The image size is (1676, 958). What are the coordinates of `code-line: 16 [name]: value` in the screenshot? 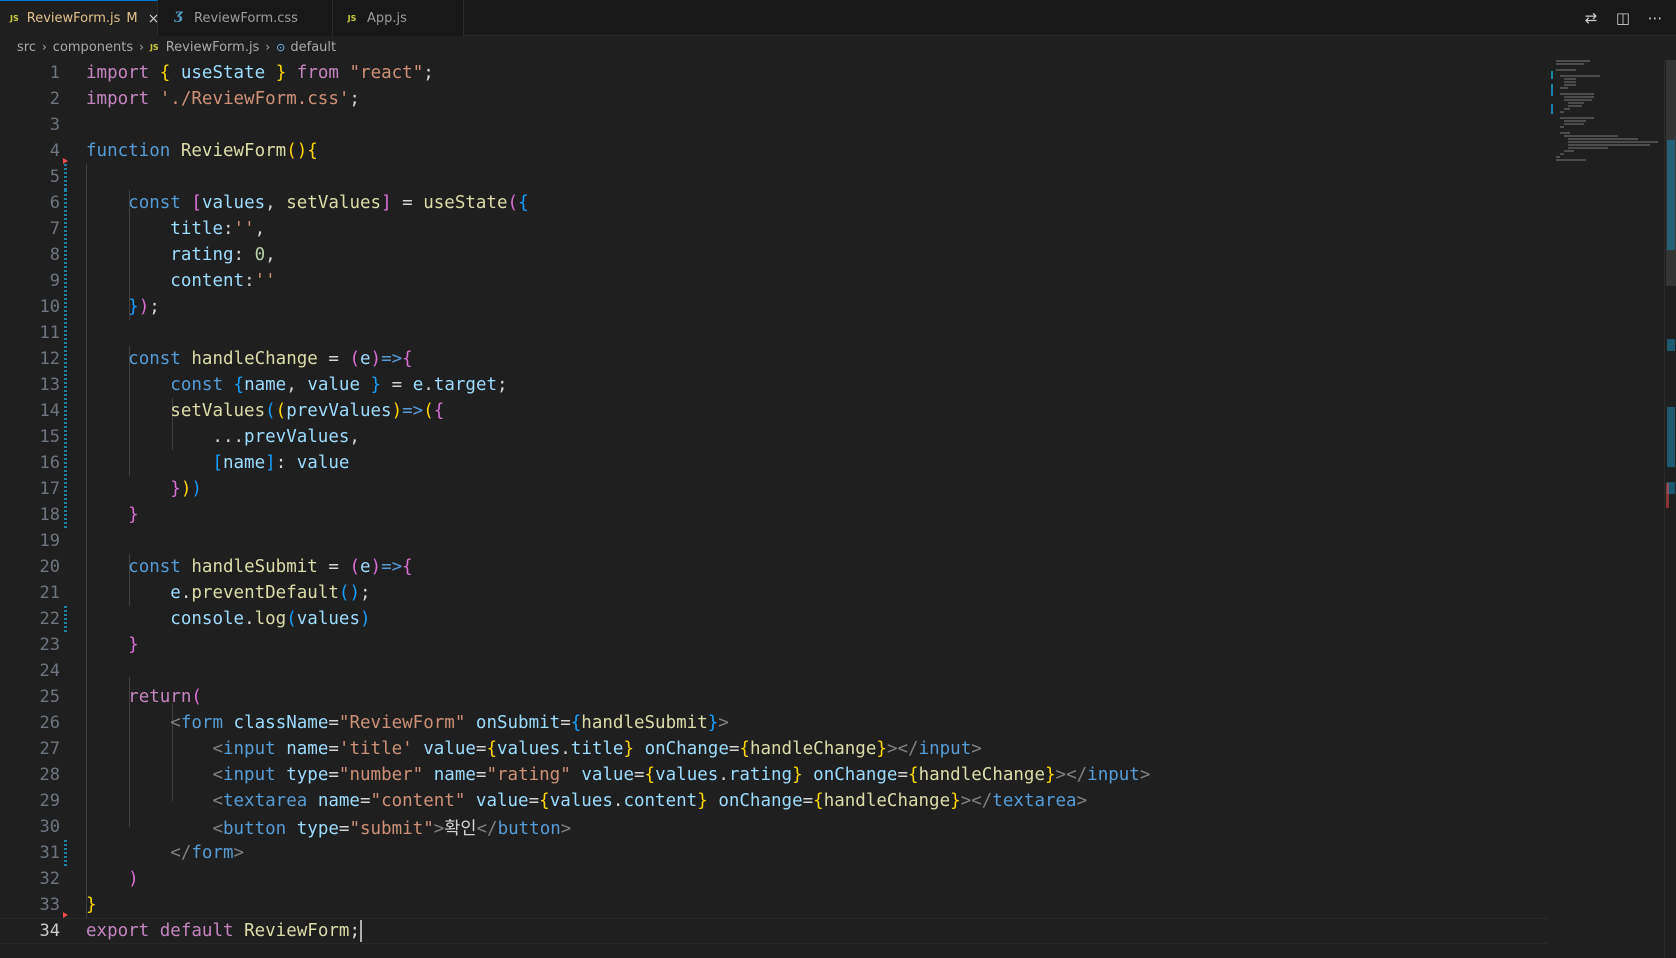 It's located at (774, 463).